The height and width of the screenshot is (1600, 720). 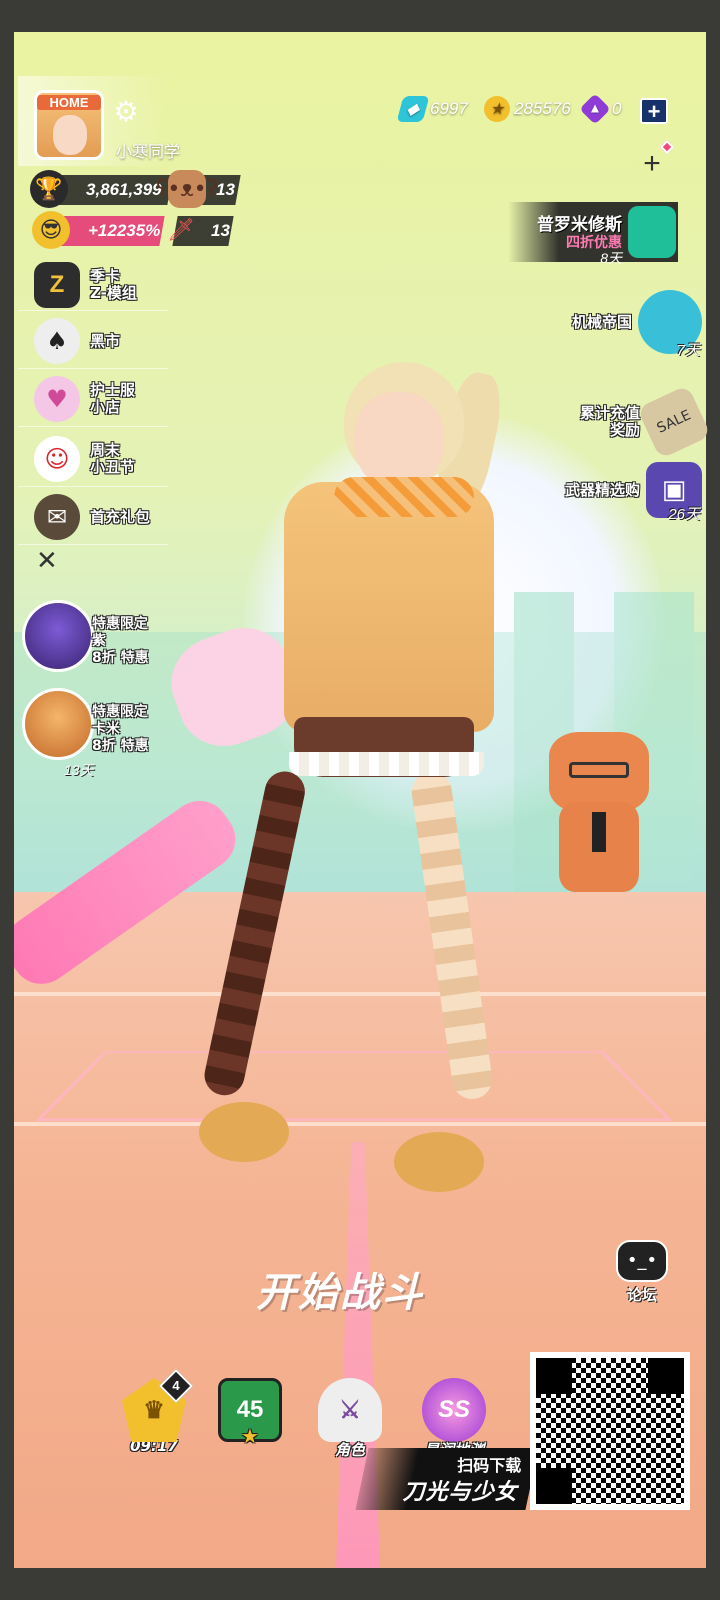 I want to click on diamond-value: 6997, so click(x=449, y=108).